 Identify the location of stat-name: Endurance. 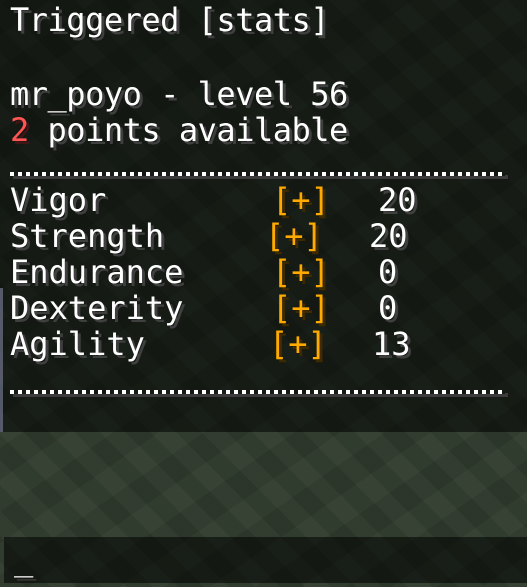
(97, 272).